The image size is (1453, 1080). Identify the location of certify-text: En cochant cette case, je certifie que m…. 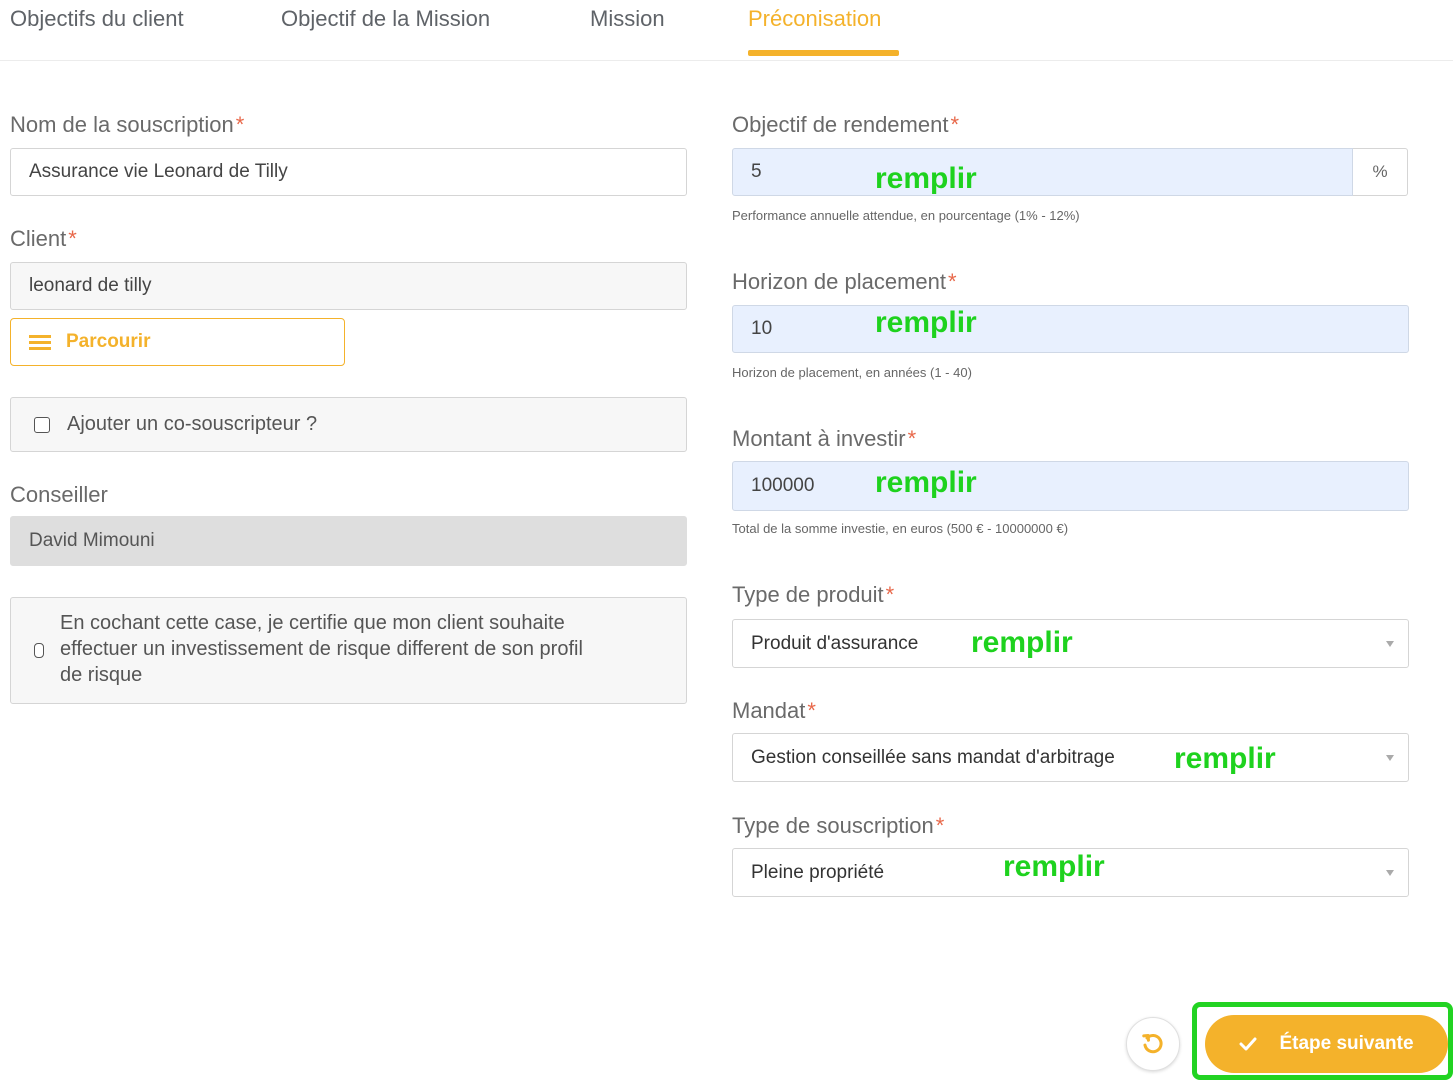
(321, 649).